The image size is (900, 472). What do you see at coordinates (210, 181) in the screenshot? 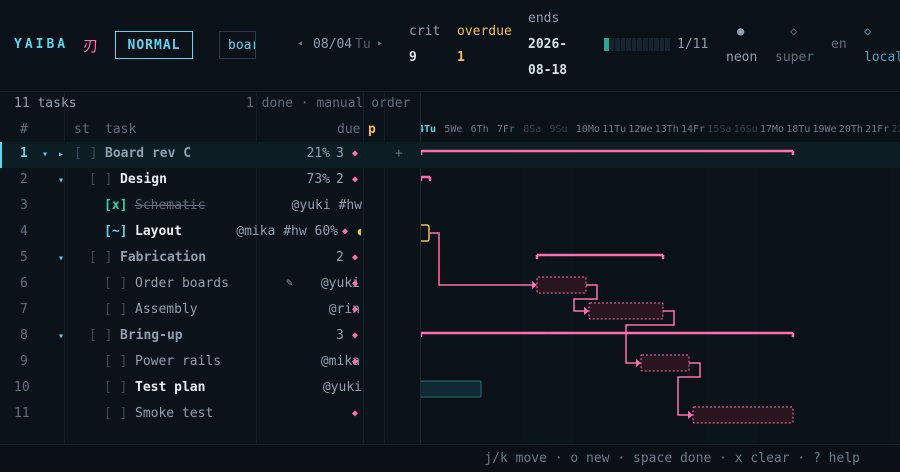
I see `task-row: 2 ▾ [ ] Design 73% 2 ◆` at bounding box center [210, 181].